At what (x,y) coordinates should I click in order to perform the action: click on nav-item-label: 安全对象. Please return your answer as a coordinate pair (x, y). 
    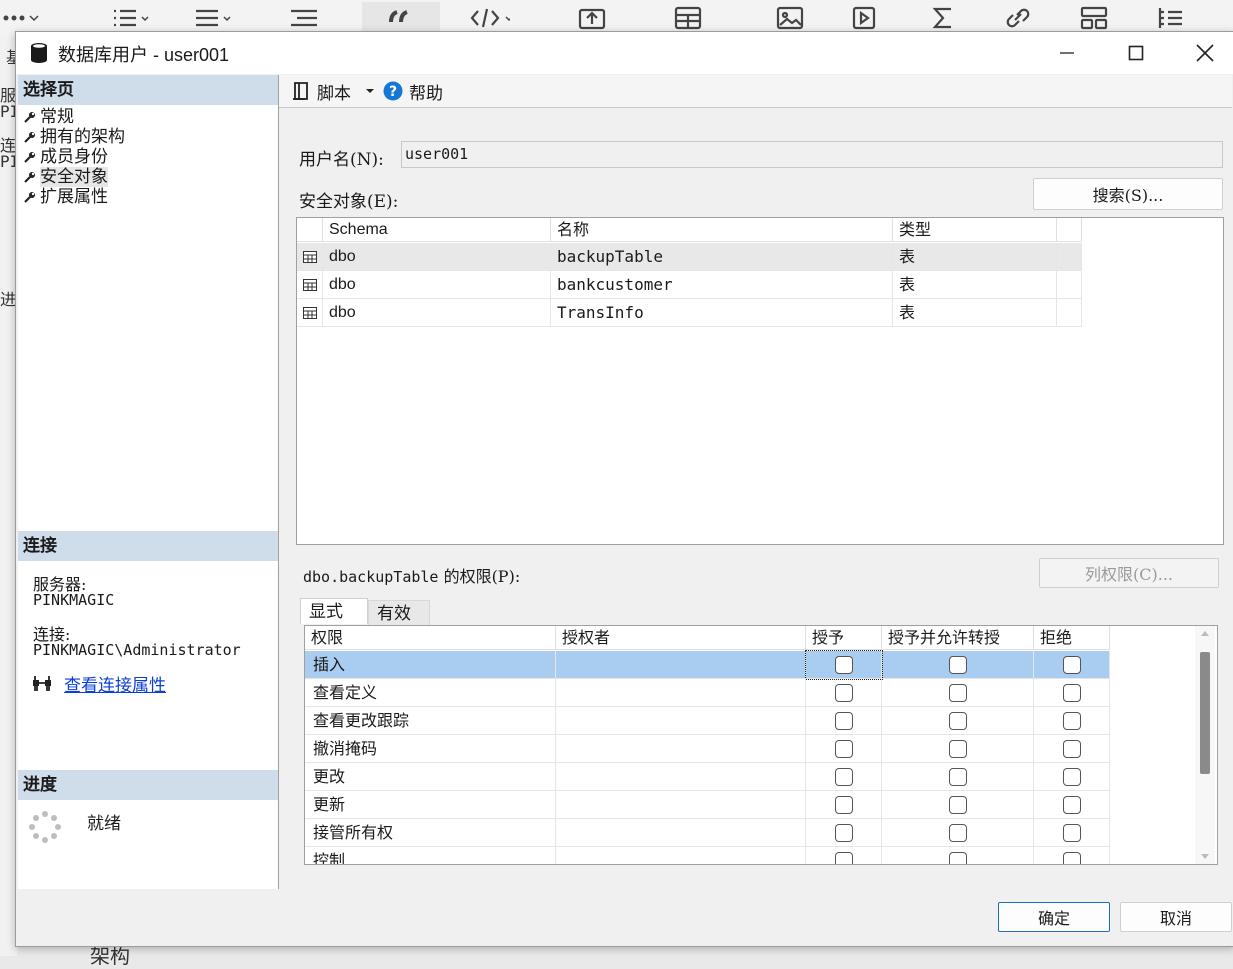
    Looking at the image, I should click on (74, 177).